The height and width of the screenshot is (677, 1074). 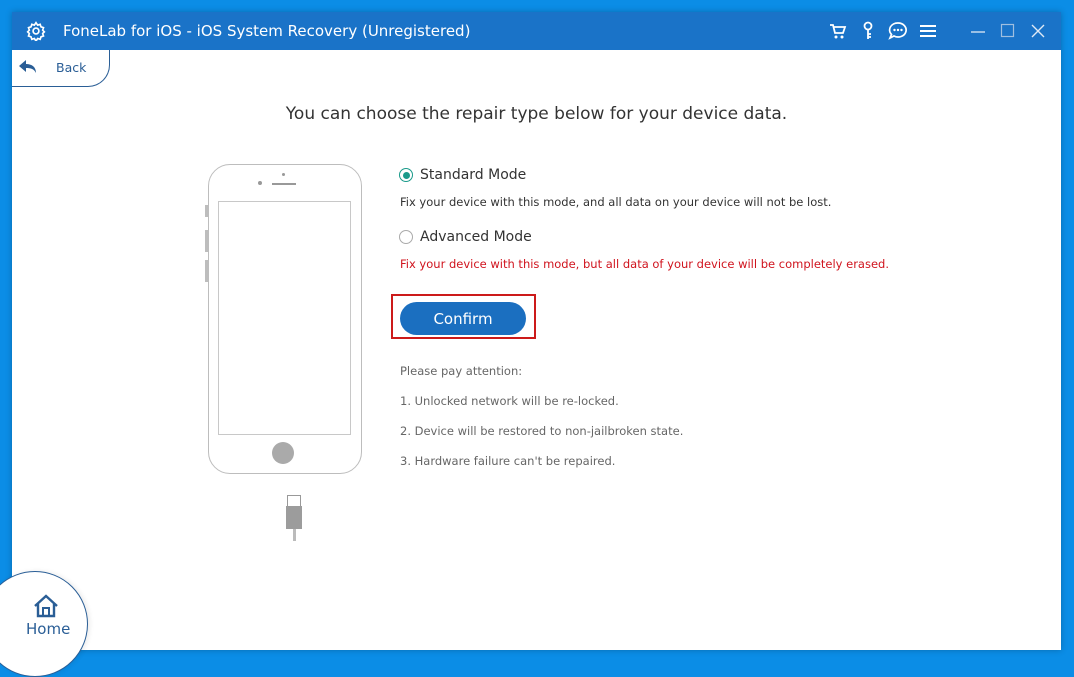 What do you see at coordinates (473, 175) in the screenshot?
I see `standard-mode-label: Standard Mode` at bounding box center [473, 175].